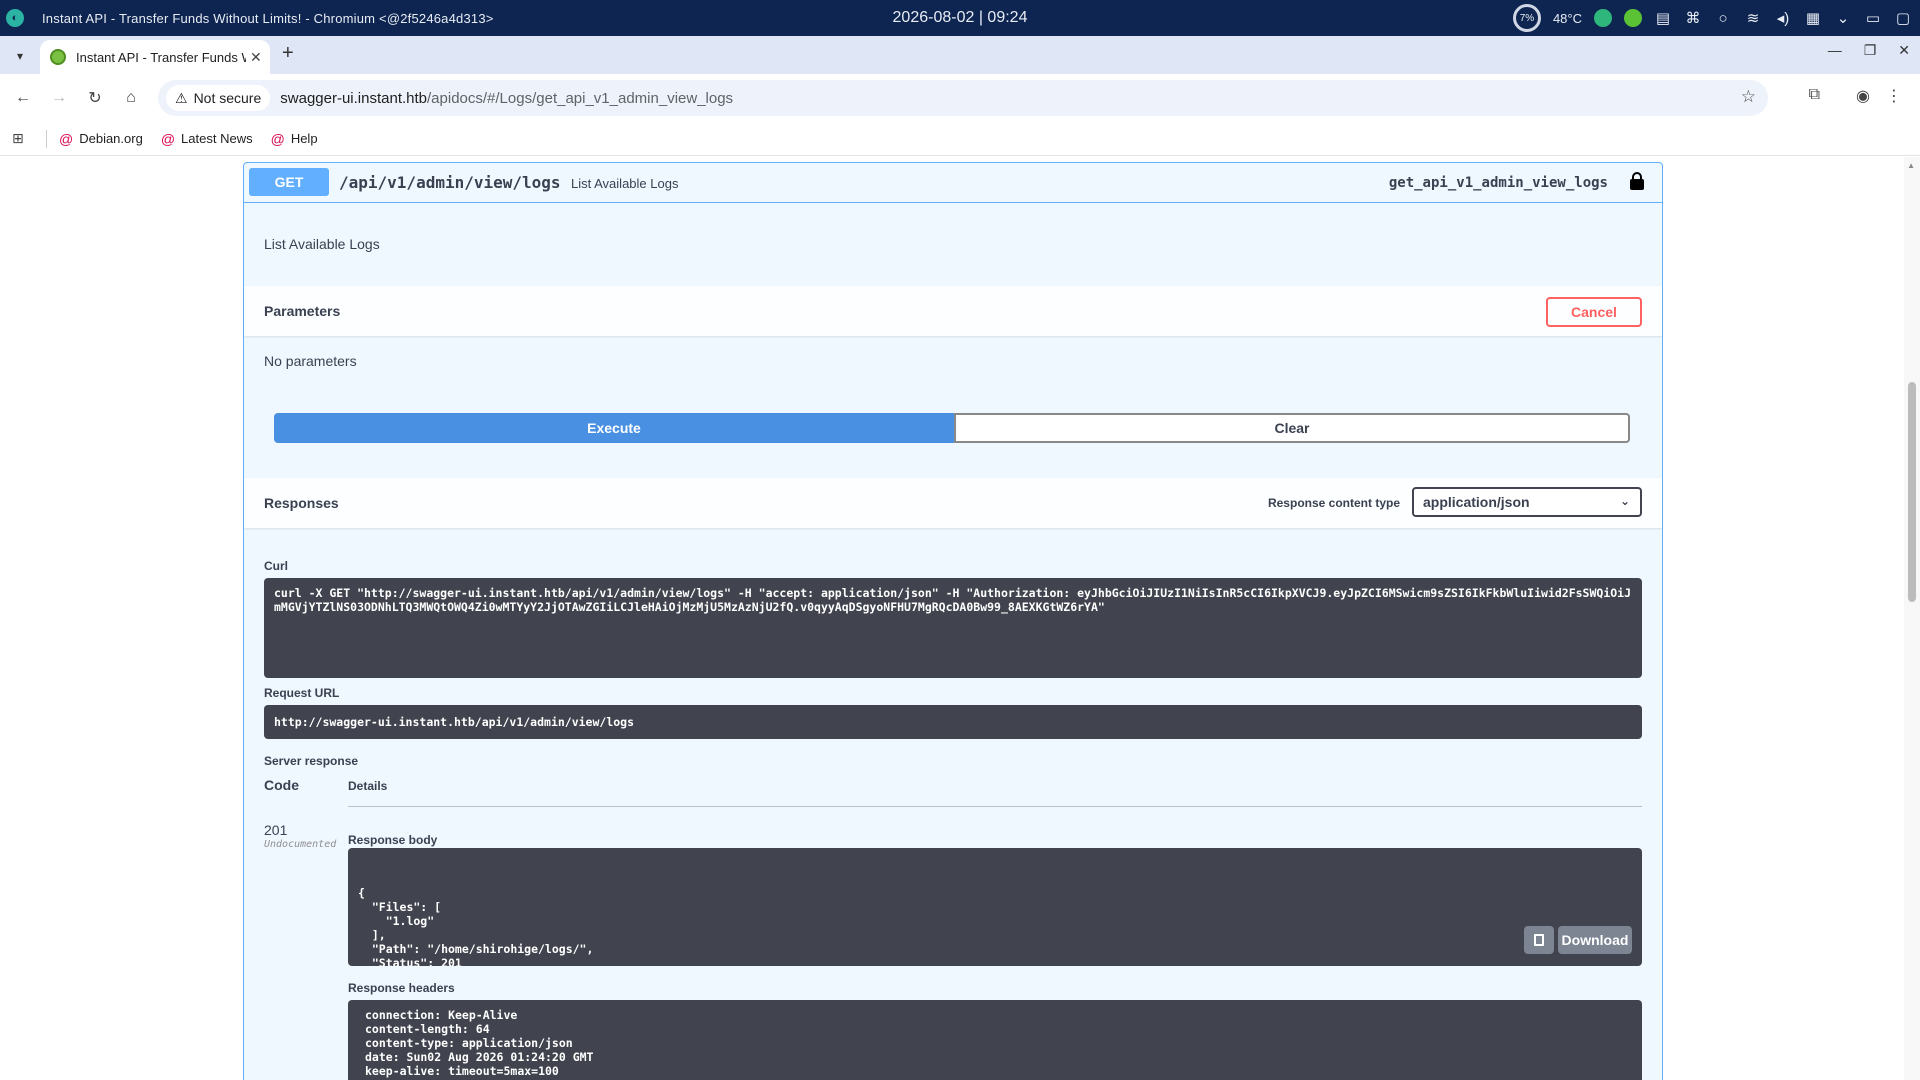 The width and height of the screenshot is (1920, 1080). Describe the element at coordinates (1894, 96) in the screenshot. I see `menu-kebab-icon: ⋮` at that location.